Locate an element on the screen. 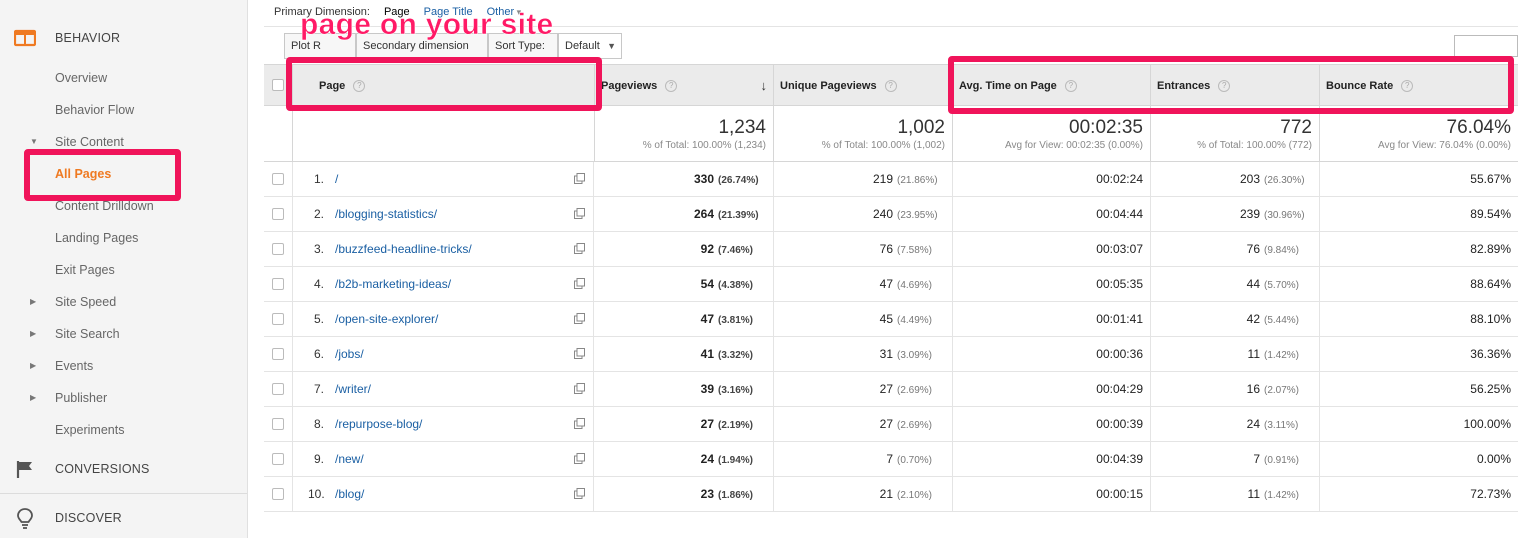  cell-upv: 47 (4.69%) is located at coordinates (863, 284).